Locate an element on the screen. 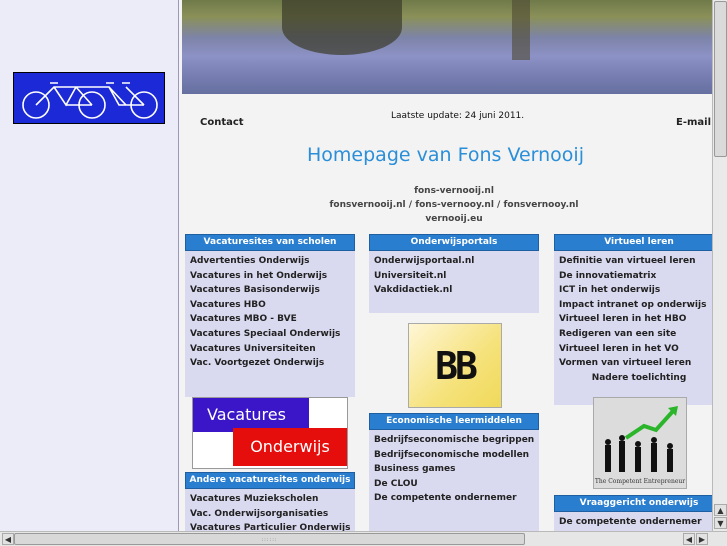 The width and height of the screenshot is (727, 546). link-item: Impact intranet op onderwijs is located at coordinates (635, 305).